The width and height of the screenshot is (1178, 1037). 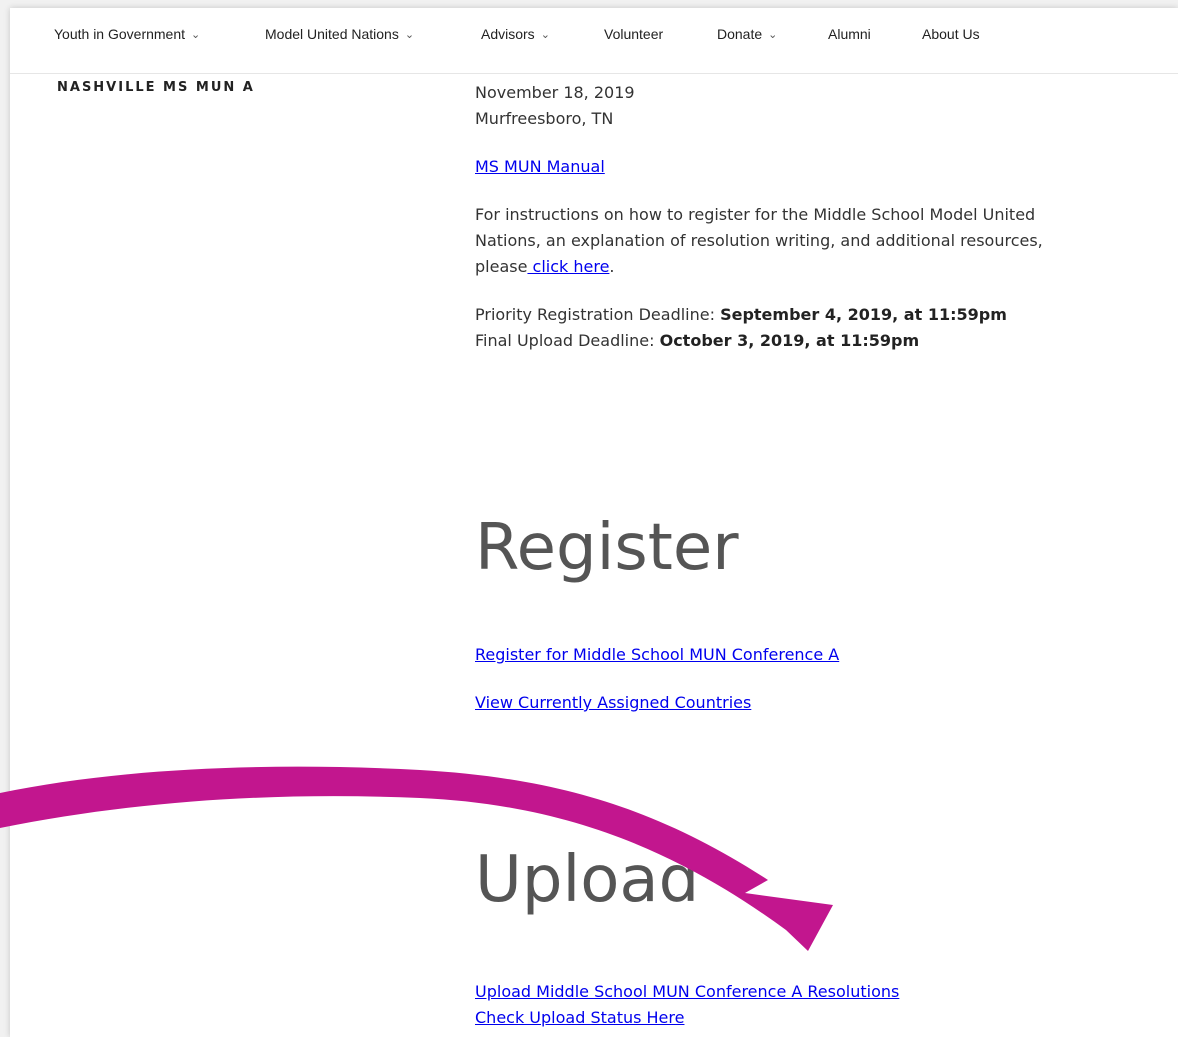 What do you see at coordinates (416, 858) in the screenshot?
I see `curved-arrow-icon` at bounding box center [416, 858].